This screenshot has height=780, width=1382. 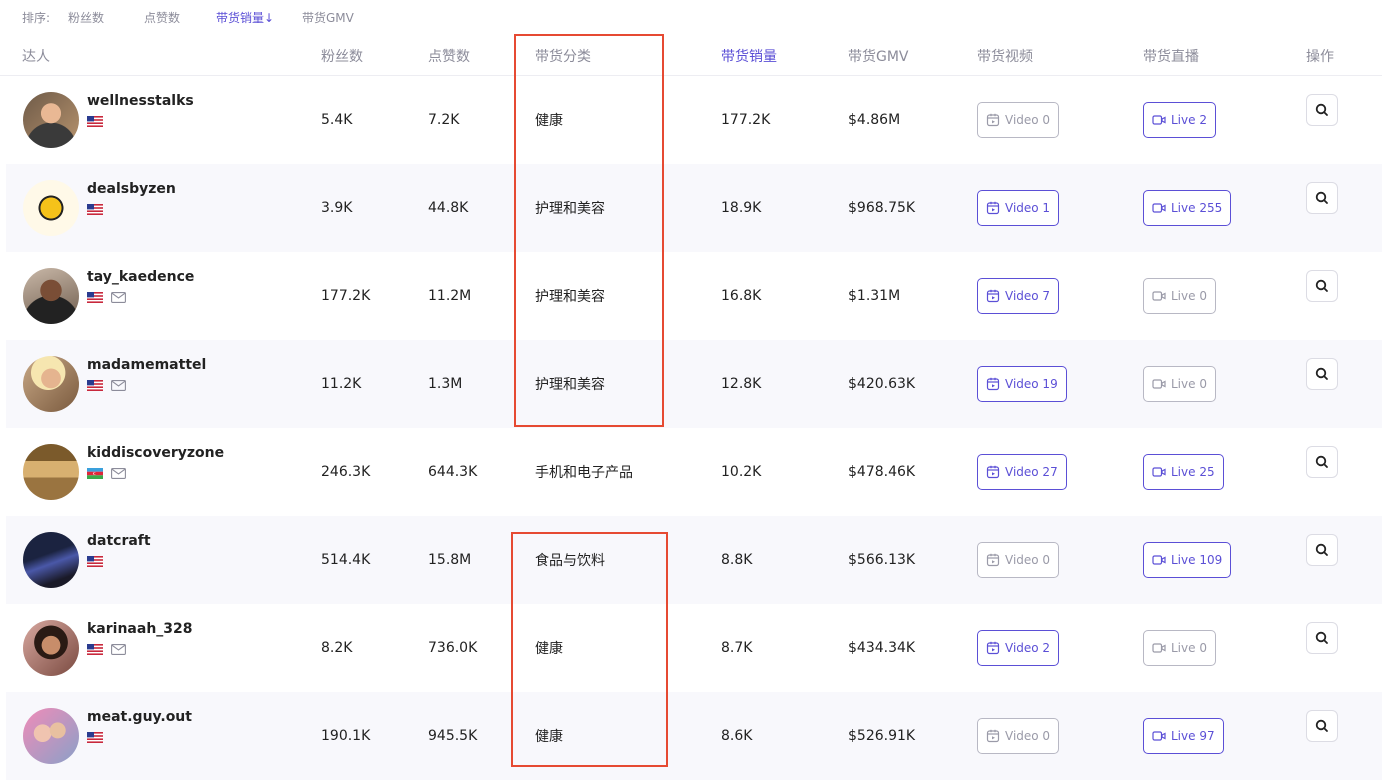 I want to click on followers-cell: 514.4K, so click(x=346, y=560).